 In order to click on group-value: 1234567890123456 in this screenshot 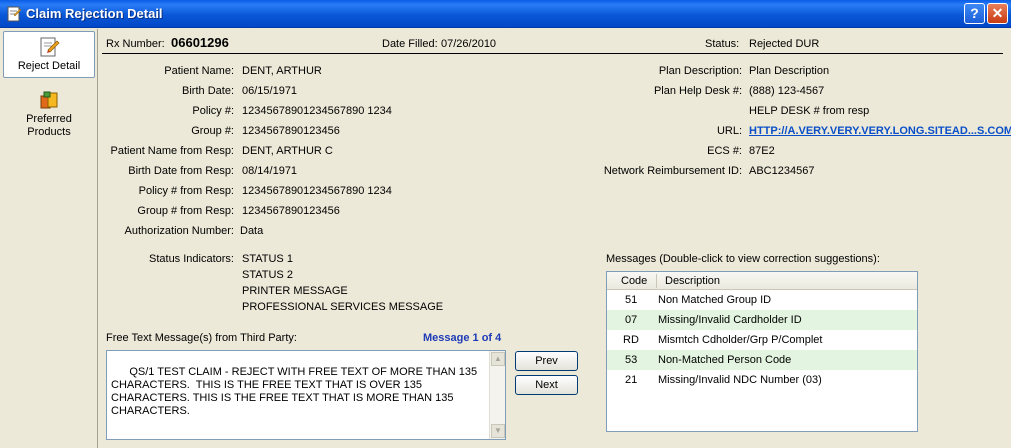, I will do `click(291, 131)`.